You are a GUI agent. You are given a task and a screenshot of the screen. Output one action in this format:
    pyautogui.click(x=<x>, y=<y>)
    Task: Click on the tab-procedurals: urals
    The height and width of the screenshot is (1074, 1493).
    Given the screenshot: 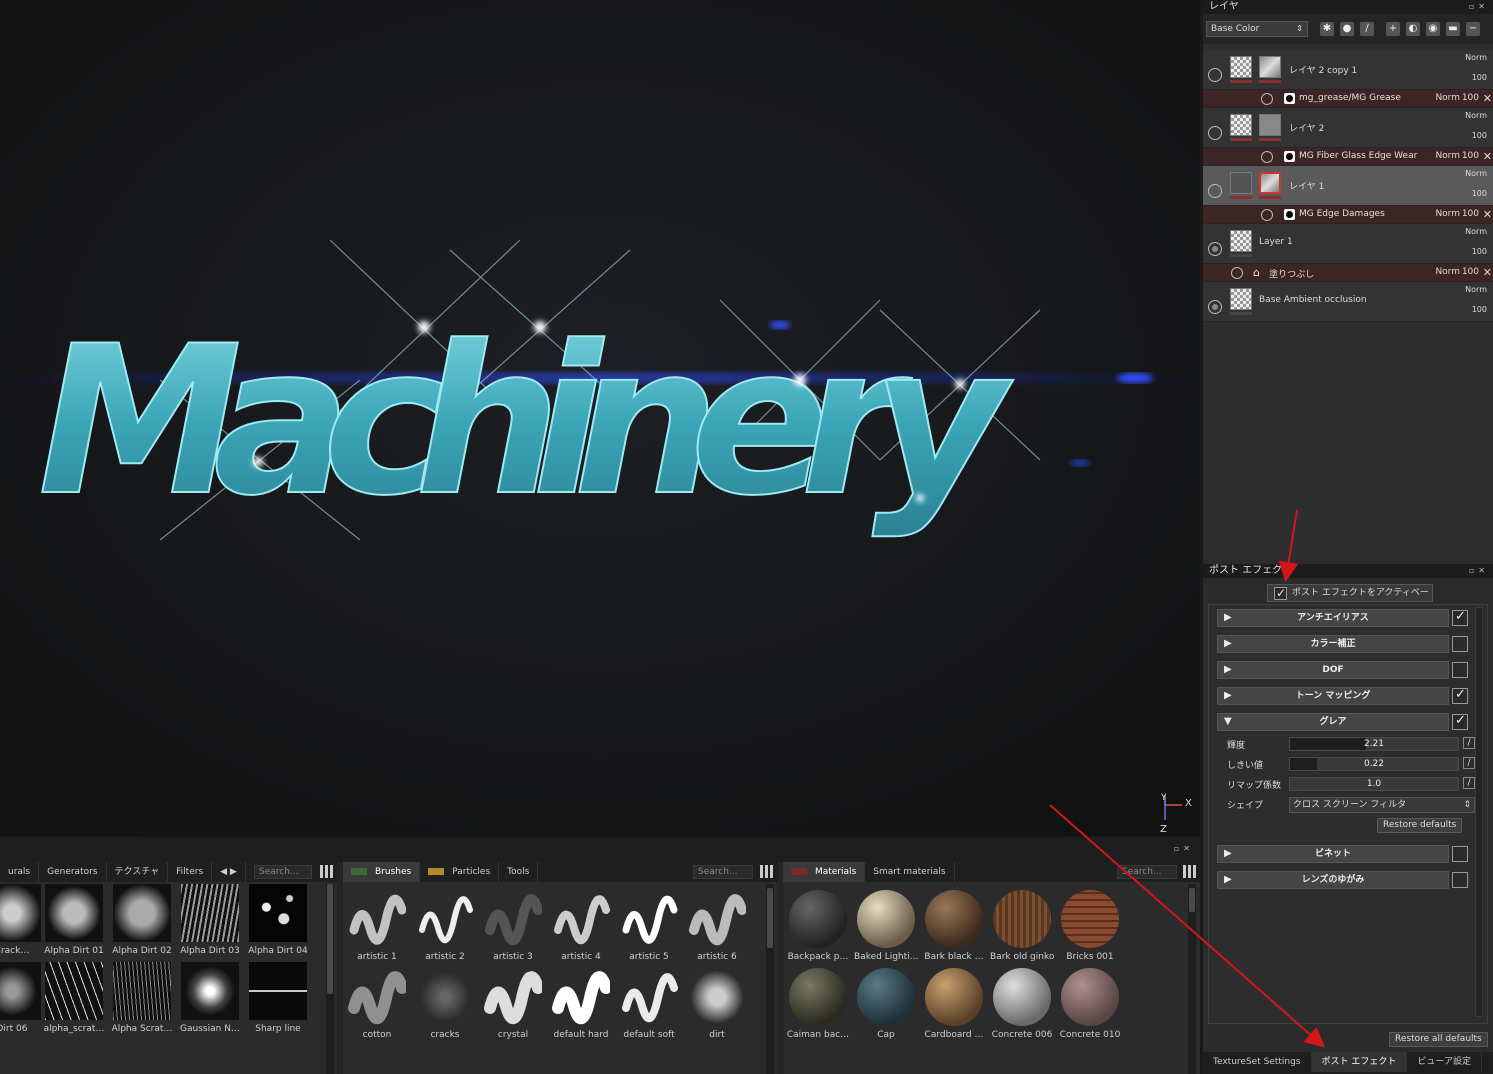 What is the action you would take?
    pyautogui.click(x=20, y=872)
    